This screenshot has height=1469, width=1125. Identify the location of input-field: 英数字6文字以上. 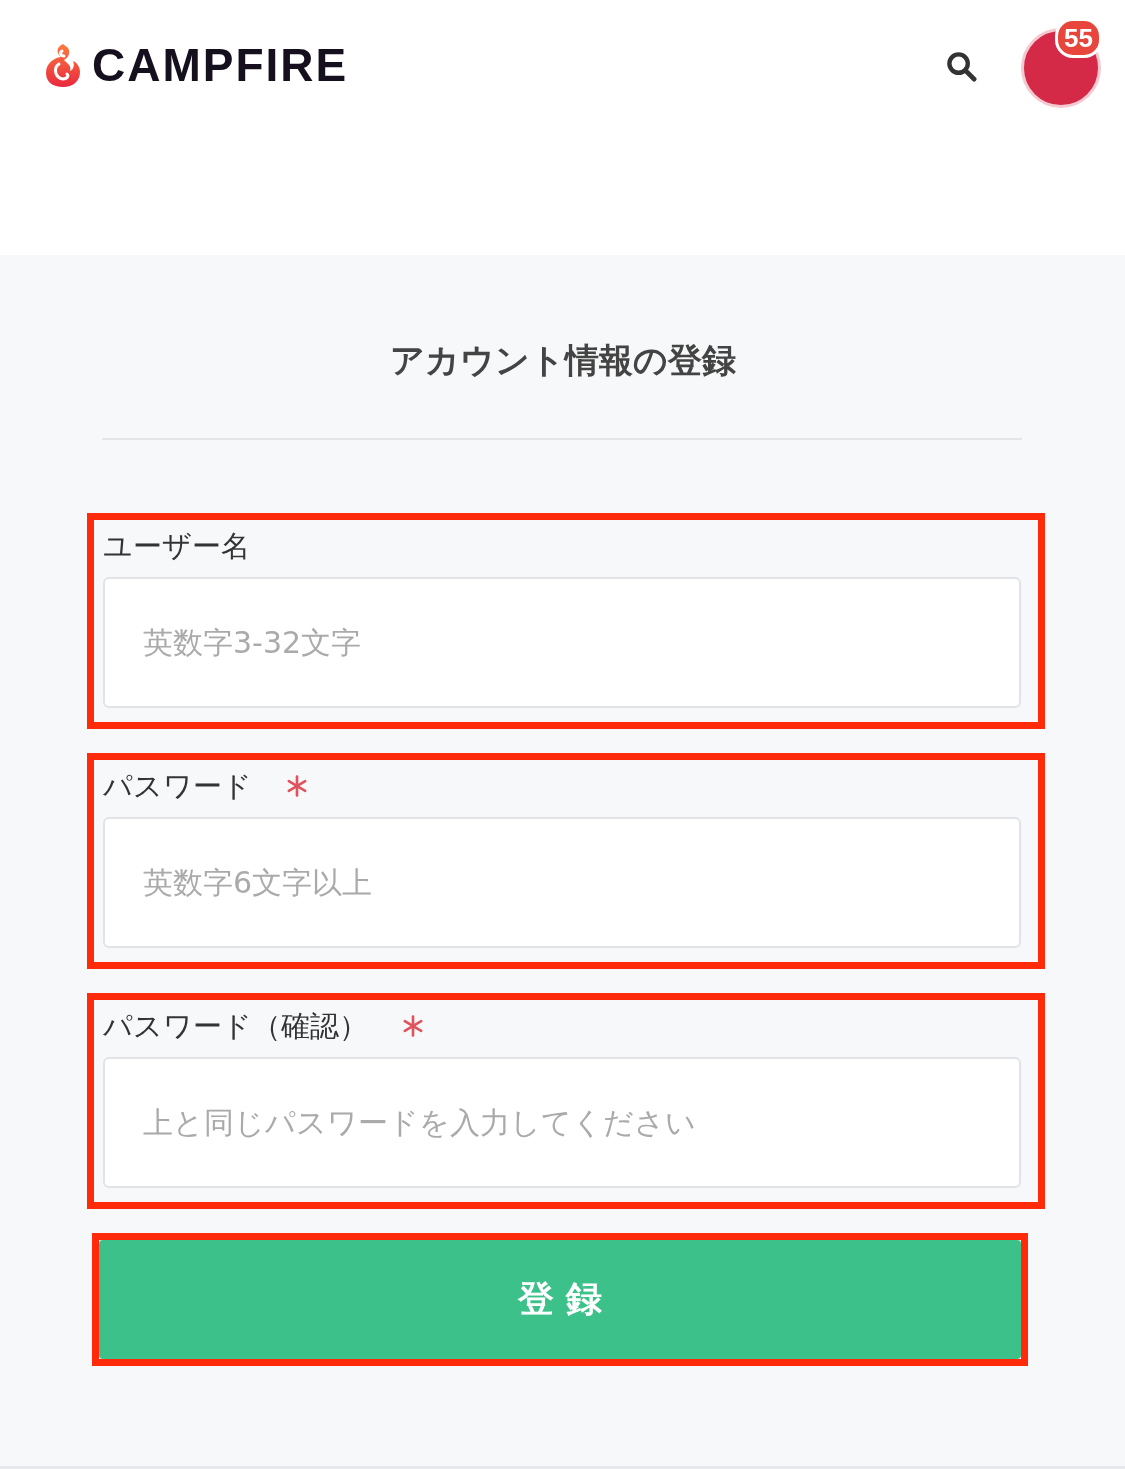
(562, 882).